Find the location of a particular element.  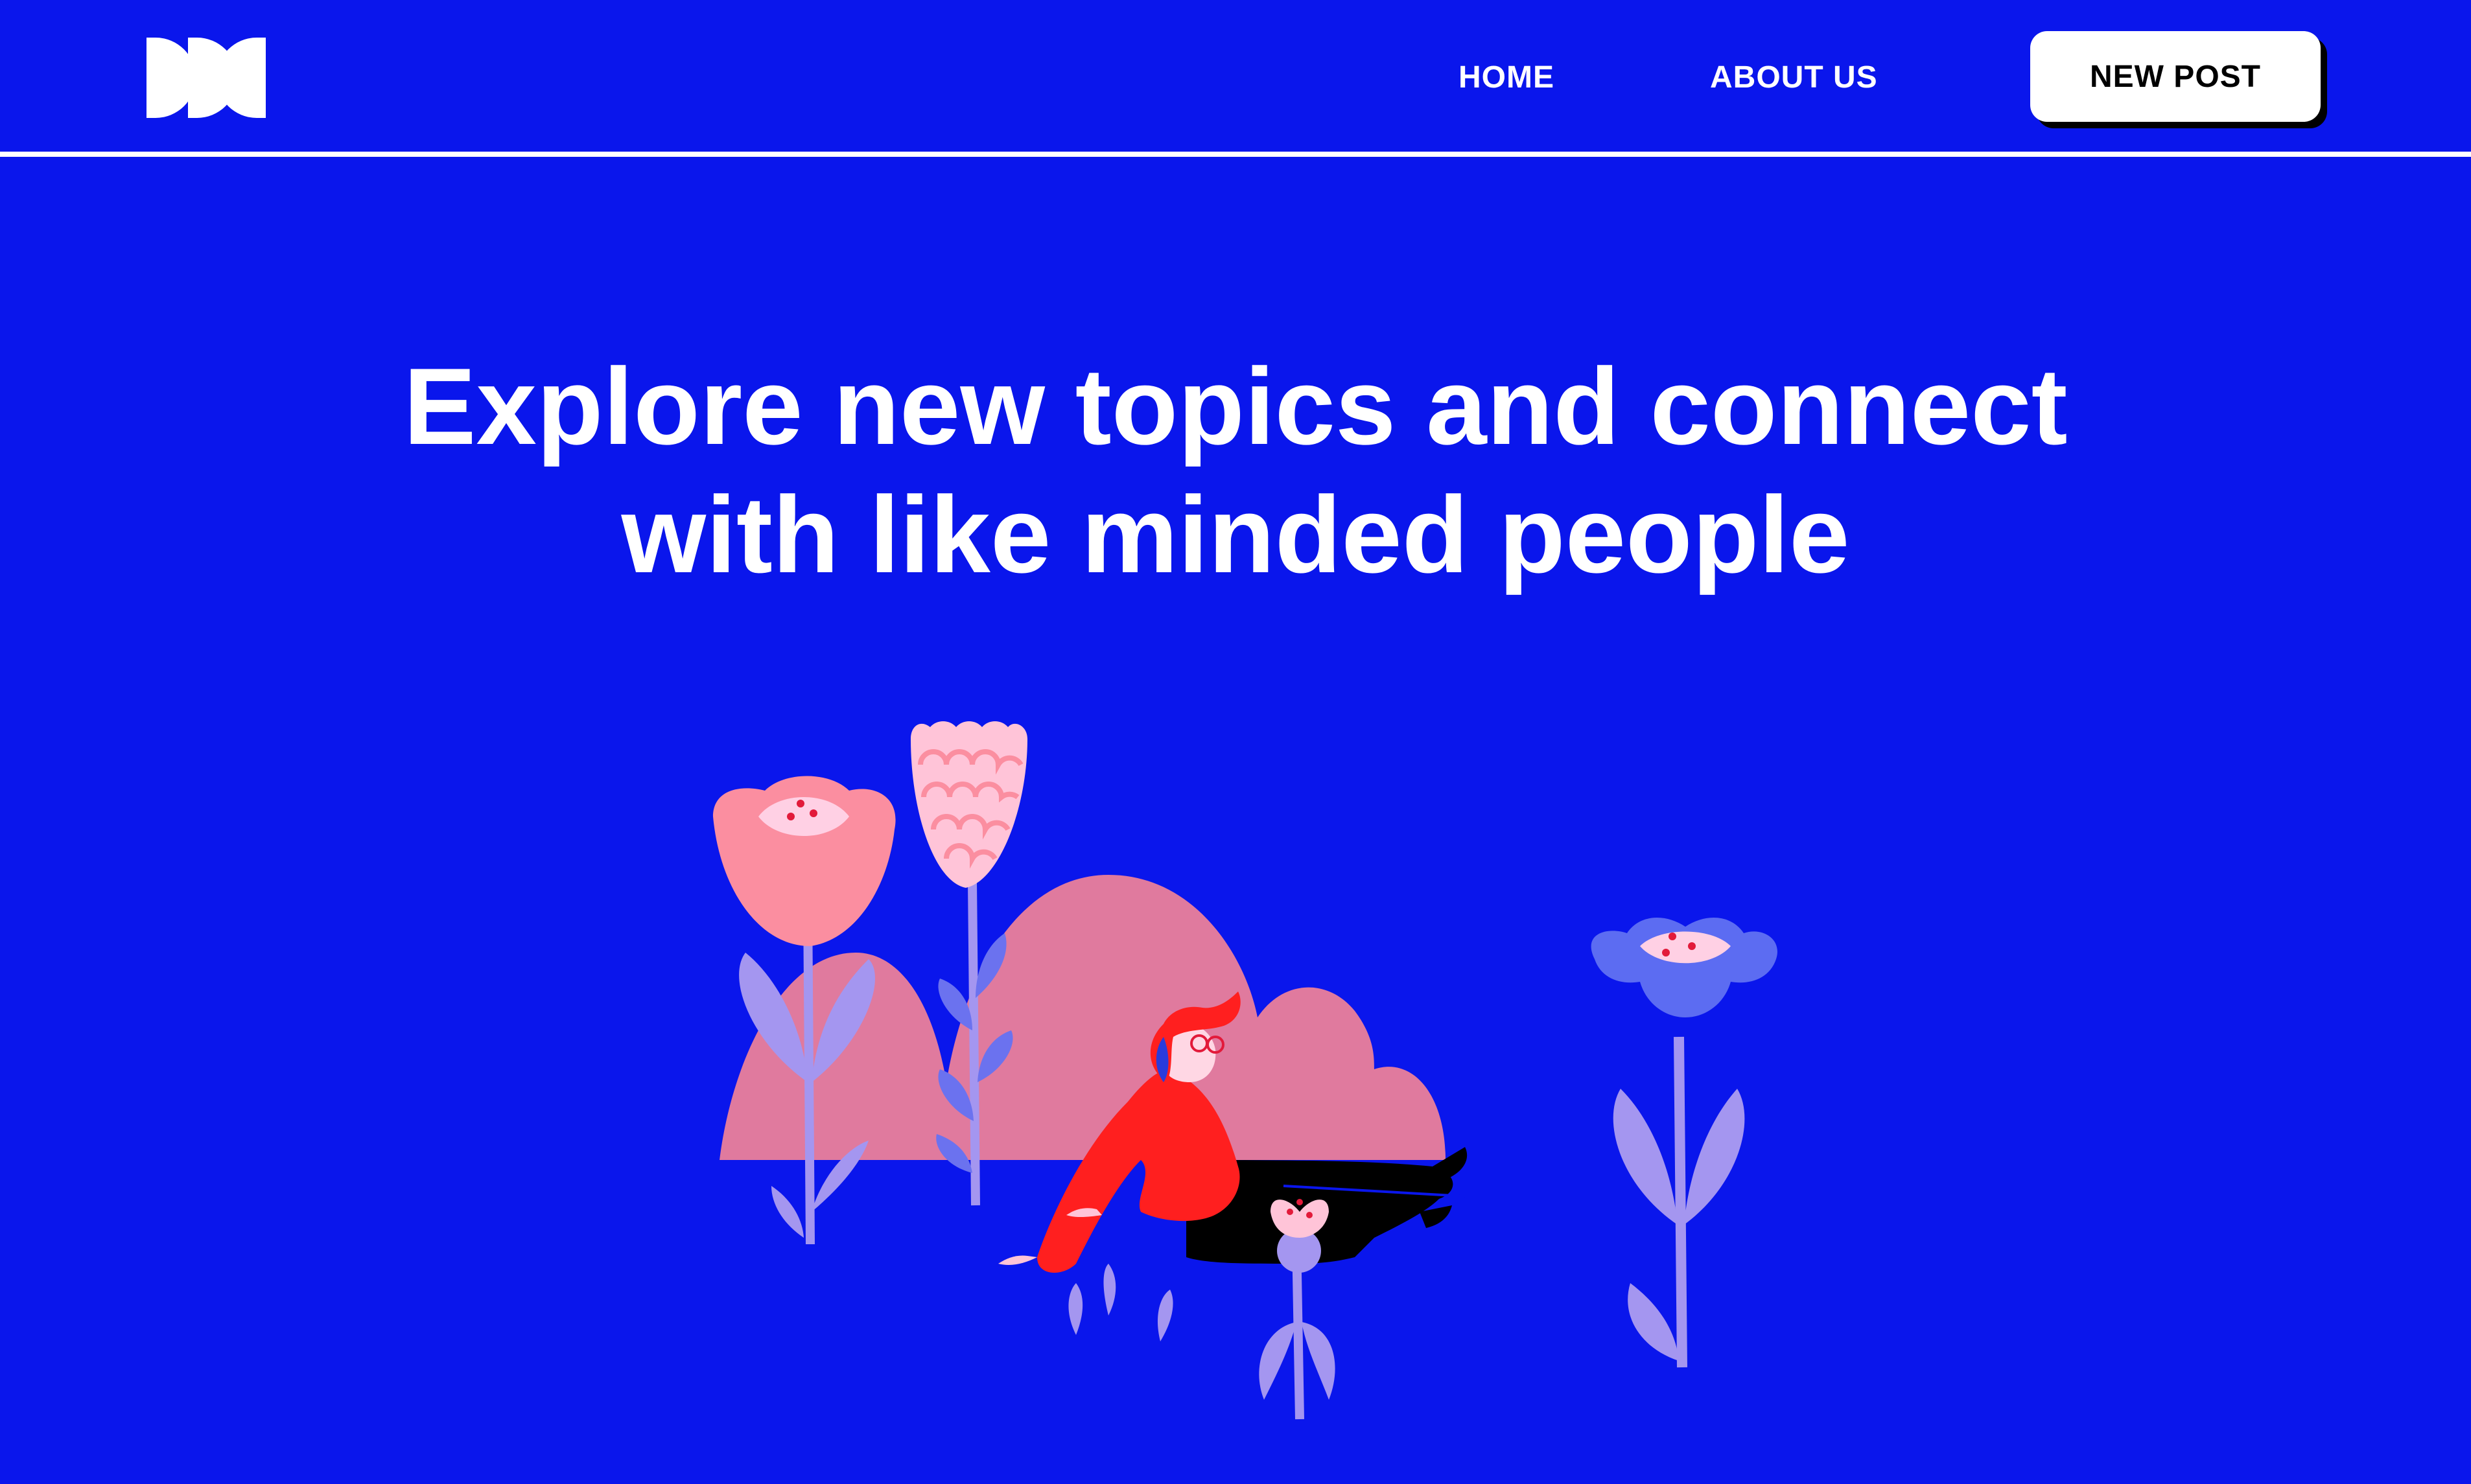

ddc-logo-icon is located at coordinates (206, 78).